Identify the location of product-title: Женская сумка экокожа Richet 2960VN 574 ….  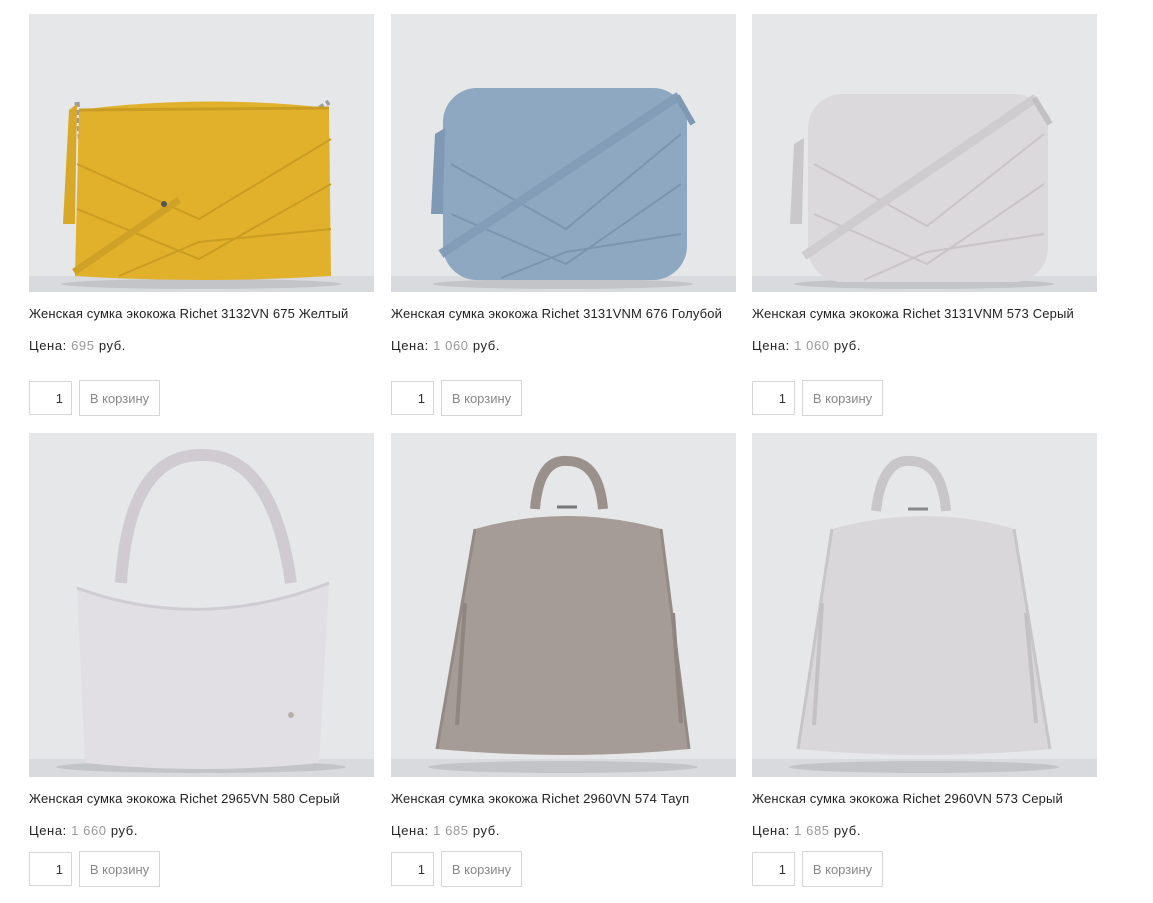
(563, 798).